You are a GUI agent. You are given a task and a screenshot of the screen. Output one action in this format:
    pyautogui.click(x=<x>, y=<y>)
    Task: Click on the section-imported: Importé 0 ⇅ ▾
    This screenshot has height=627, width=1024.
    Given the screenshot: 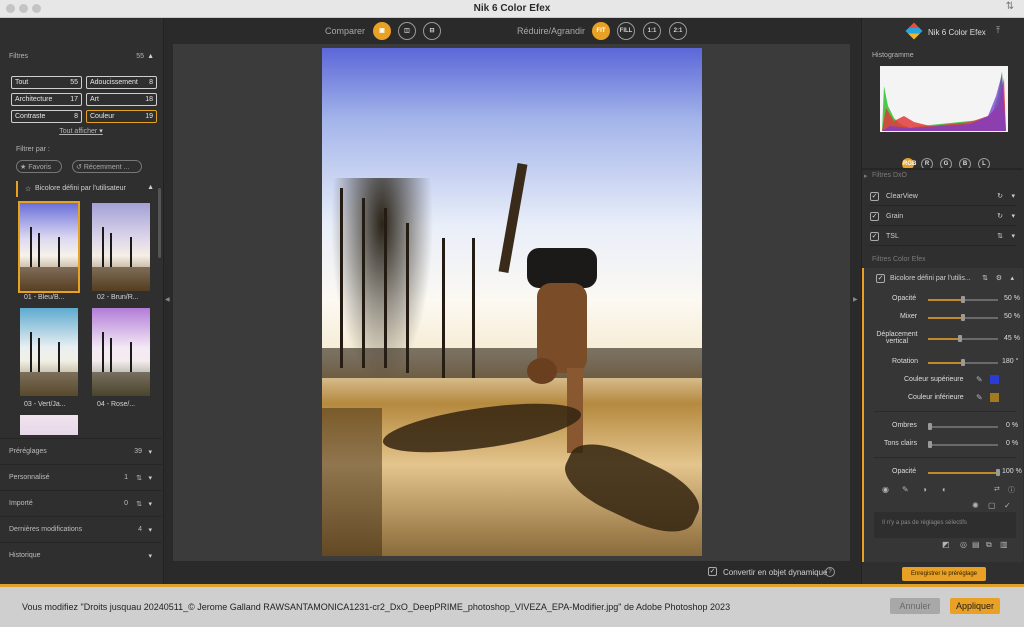 What is the action you would take?
    pyautogui.click(x=81, y=503)
    